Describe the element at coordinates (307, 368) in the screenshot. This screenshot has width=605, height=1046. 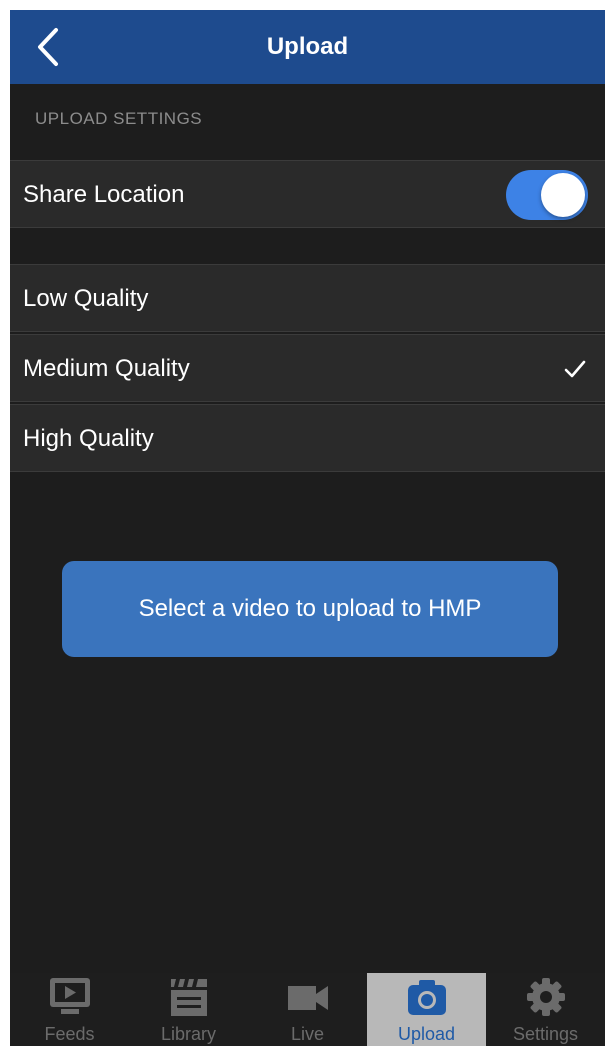
I see `quality-option-medium: Medium Quality` at that location.